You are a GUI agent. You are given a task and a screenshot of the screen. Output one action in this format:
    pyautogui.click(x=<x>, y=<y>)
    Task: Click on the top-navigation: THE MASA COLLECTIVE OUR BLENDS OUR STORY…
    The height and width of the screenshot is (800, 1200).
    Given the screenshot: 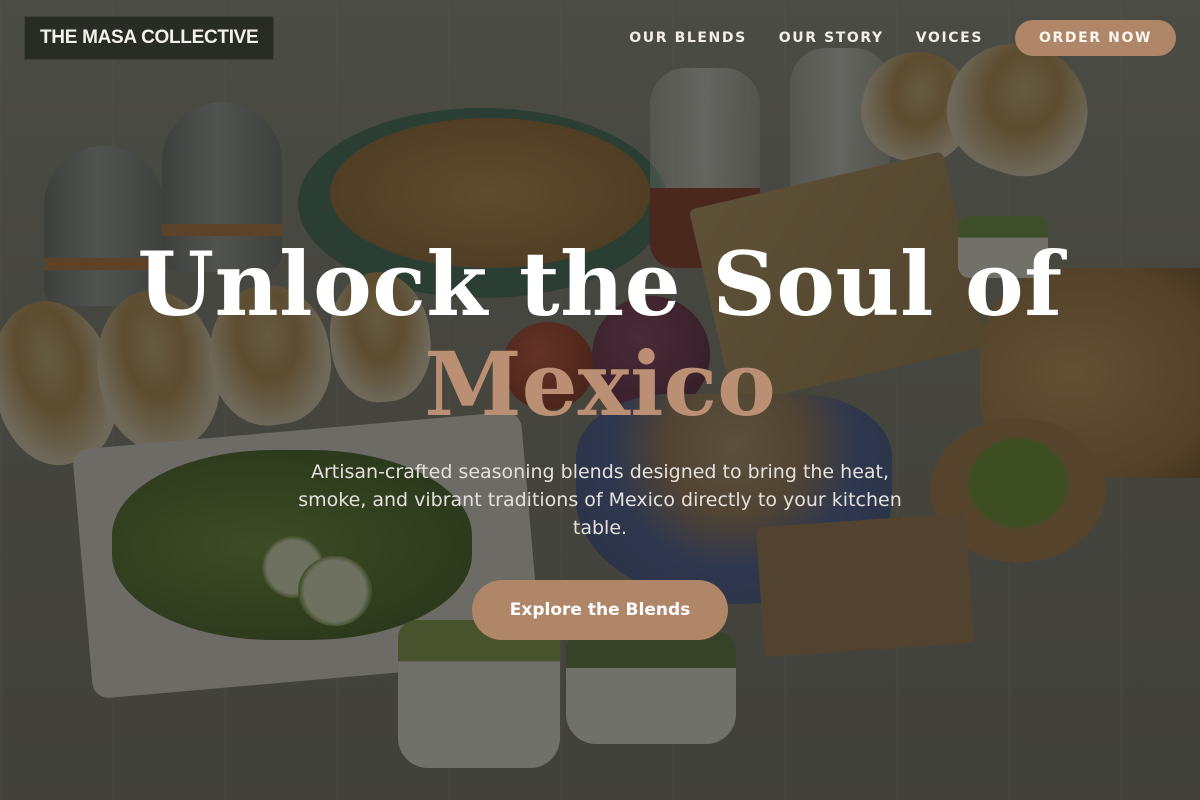 What is the action you would take?
    pyautogui.click(x=600, y=38)
    